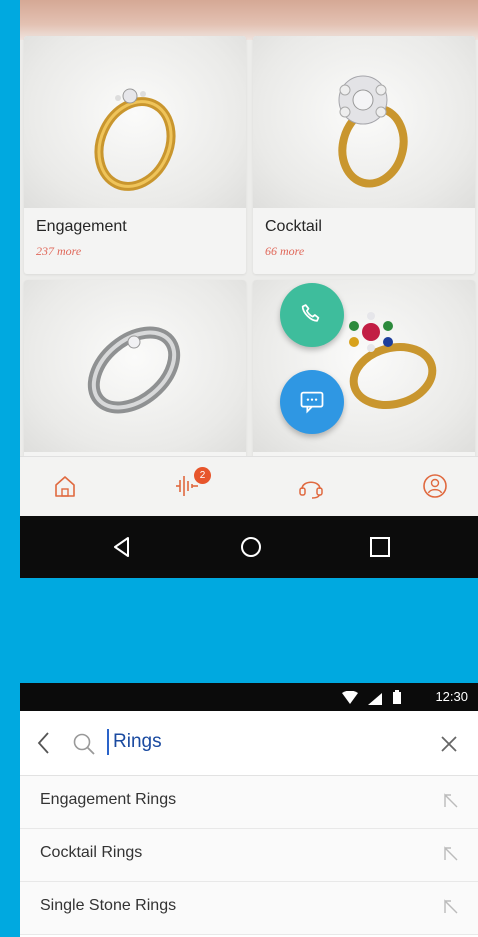 The height and width of the screenshot is (937, 478). Describe the element at coordinates (59, 251) in the screenshot. I see `category-count: 237 more` at that location.